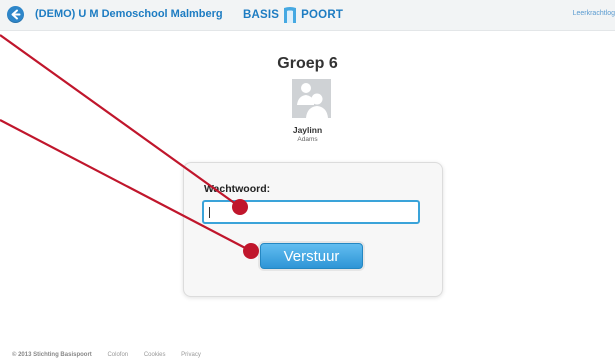 This screenshot has width=615, height=364. I want to click on footer-link-cookies: Cookies, so click(155, 355).